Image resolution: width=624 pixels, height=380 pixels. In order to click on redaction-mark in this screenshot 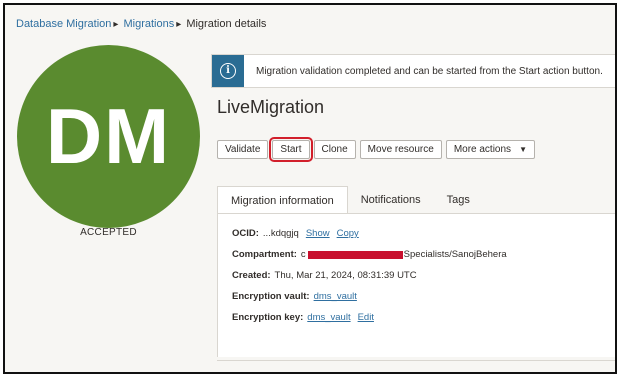, I will do `click(355, 254)`.